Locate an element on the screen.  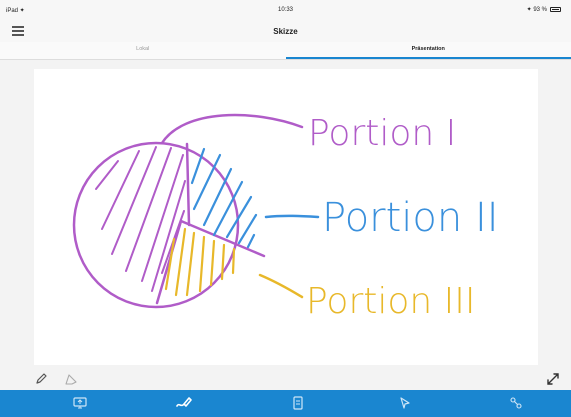
pointer-icon is located at coordinates (405, 403).